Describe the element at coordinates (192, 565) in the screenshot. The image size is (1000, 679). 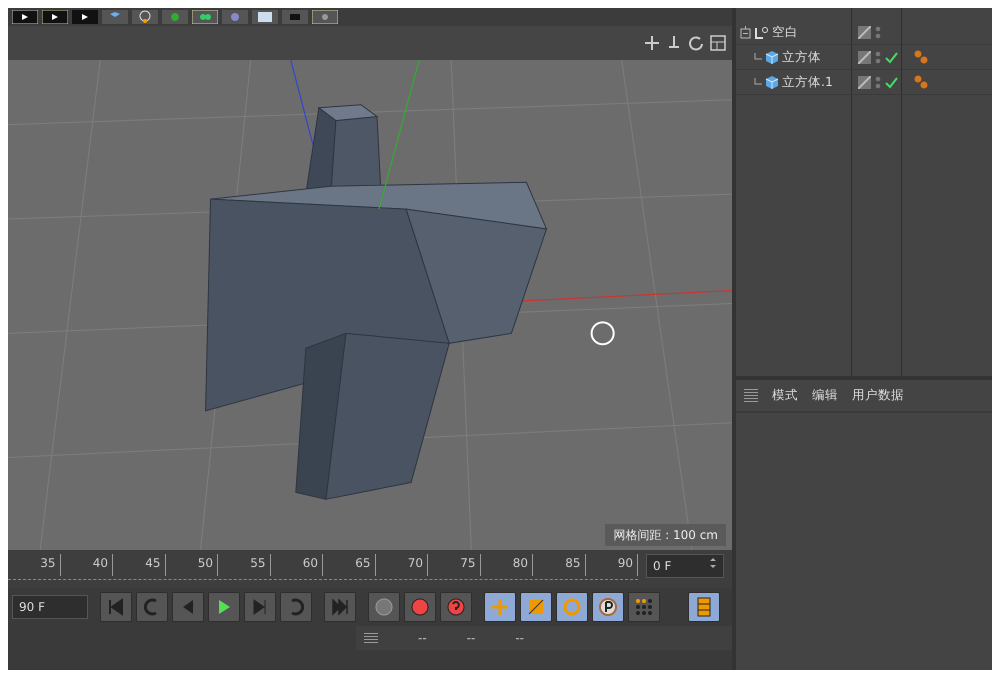
I see `tick-label: 50` at that location.